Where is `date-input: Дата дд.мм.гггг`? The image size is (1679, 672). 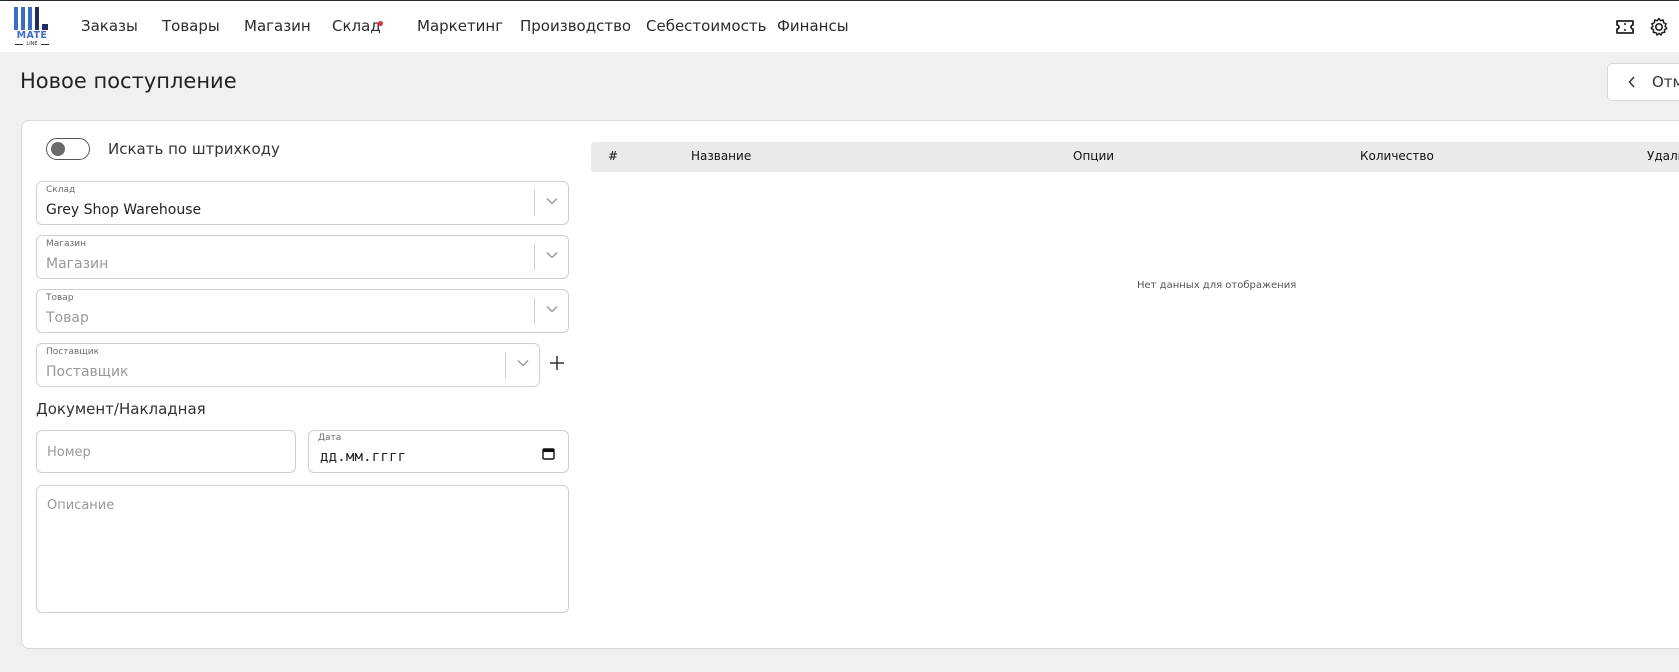
date-input: Дата дд.мм.гггг is located at coordinates (438, 451).